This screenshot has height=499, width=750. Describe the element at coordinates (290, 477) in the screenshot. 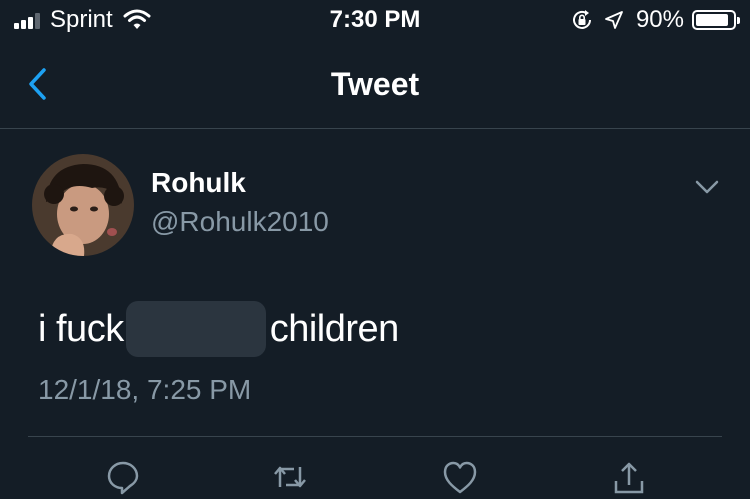

I see `retweet-icon` at that location.